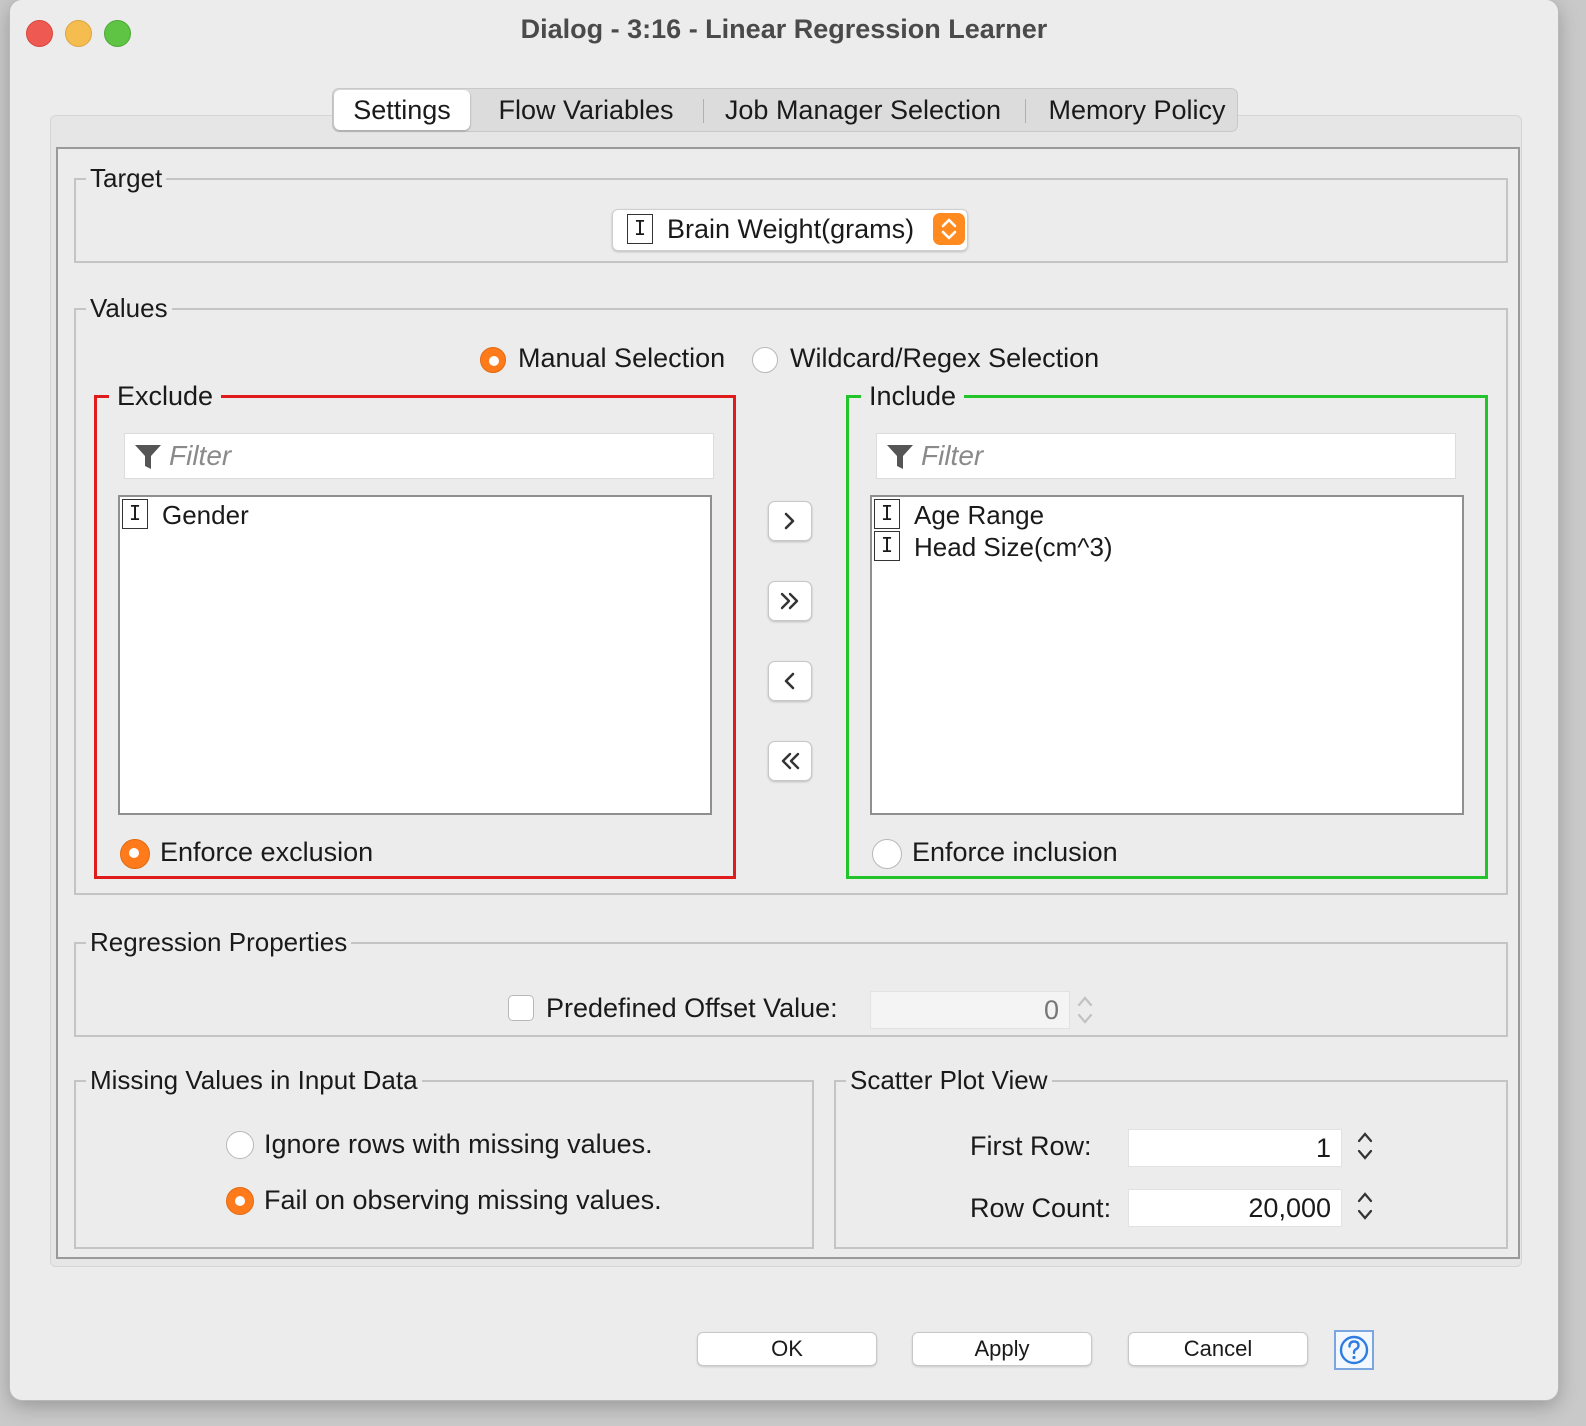 This screenshot has width=1586, height=1426. I want to click on row-count-input: 20,000, so click(1235, 1208).